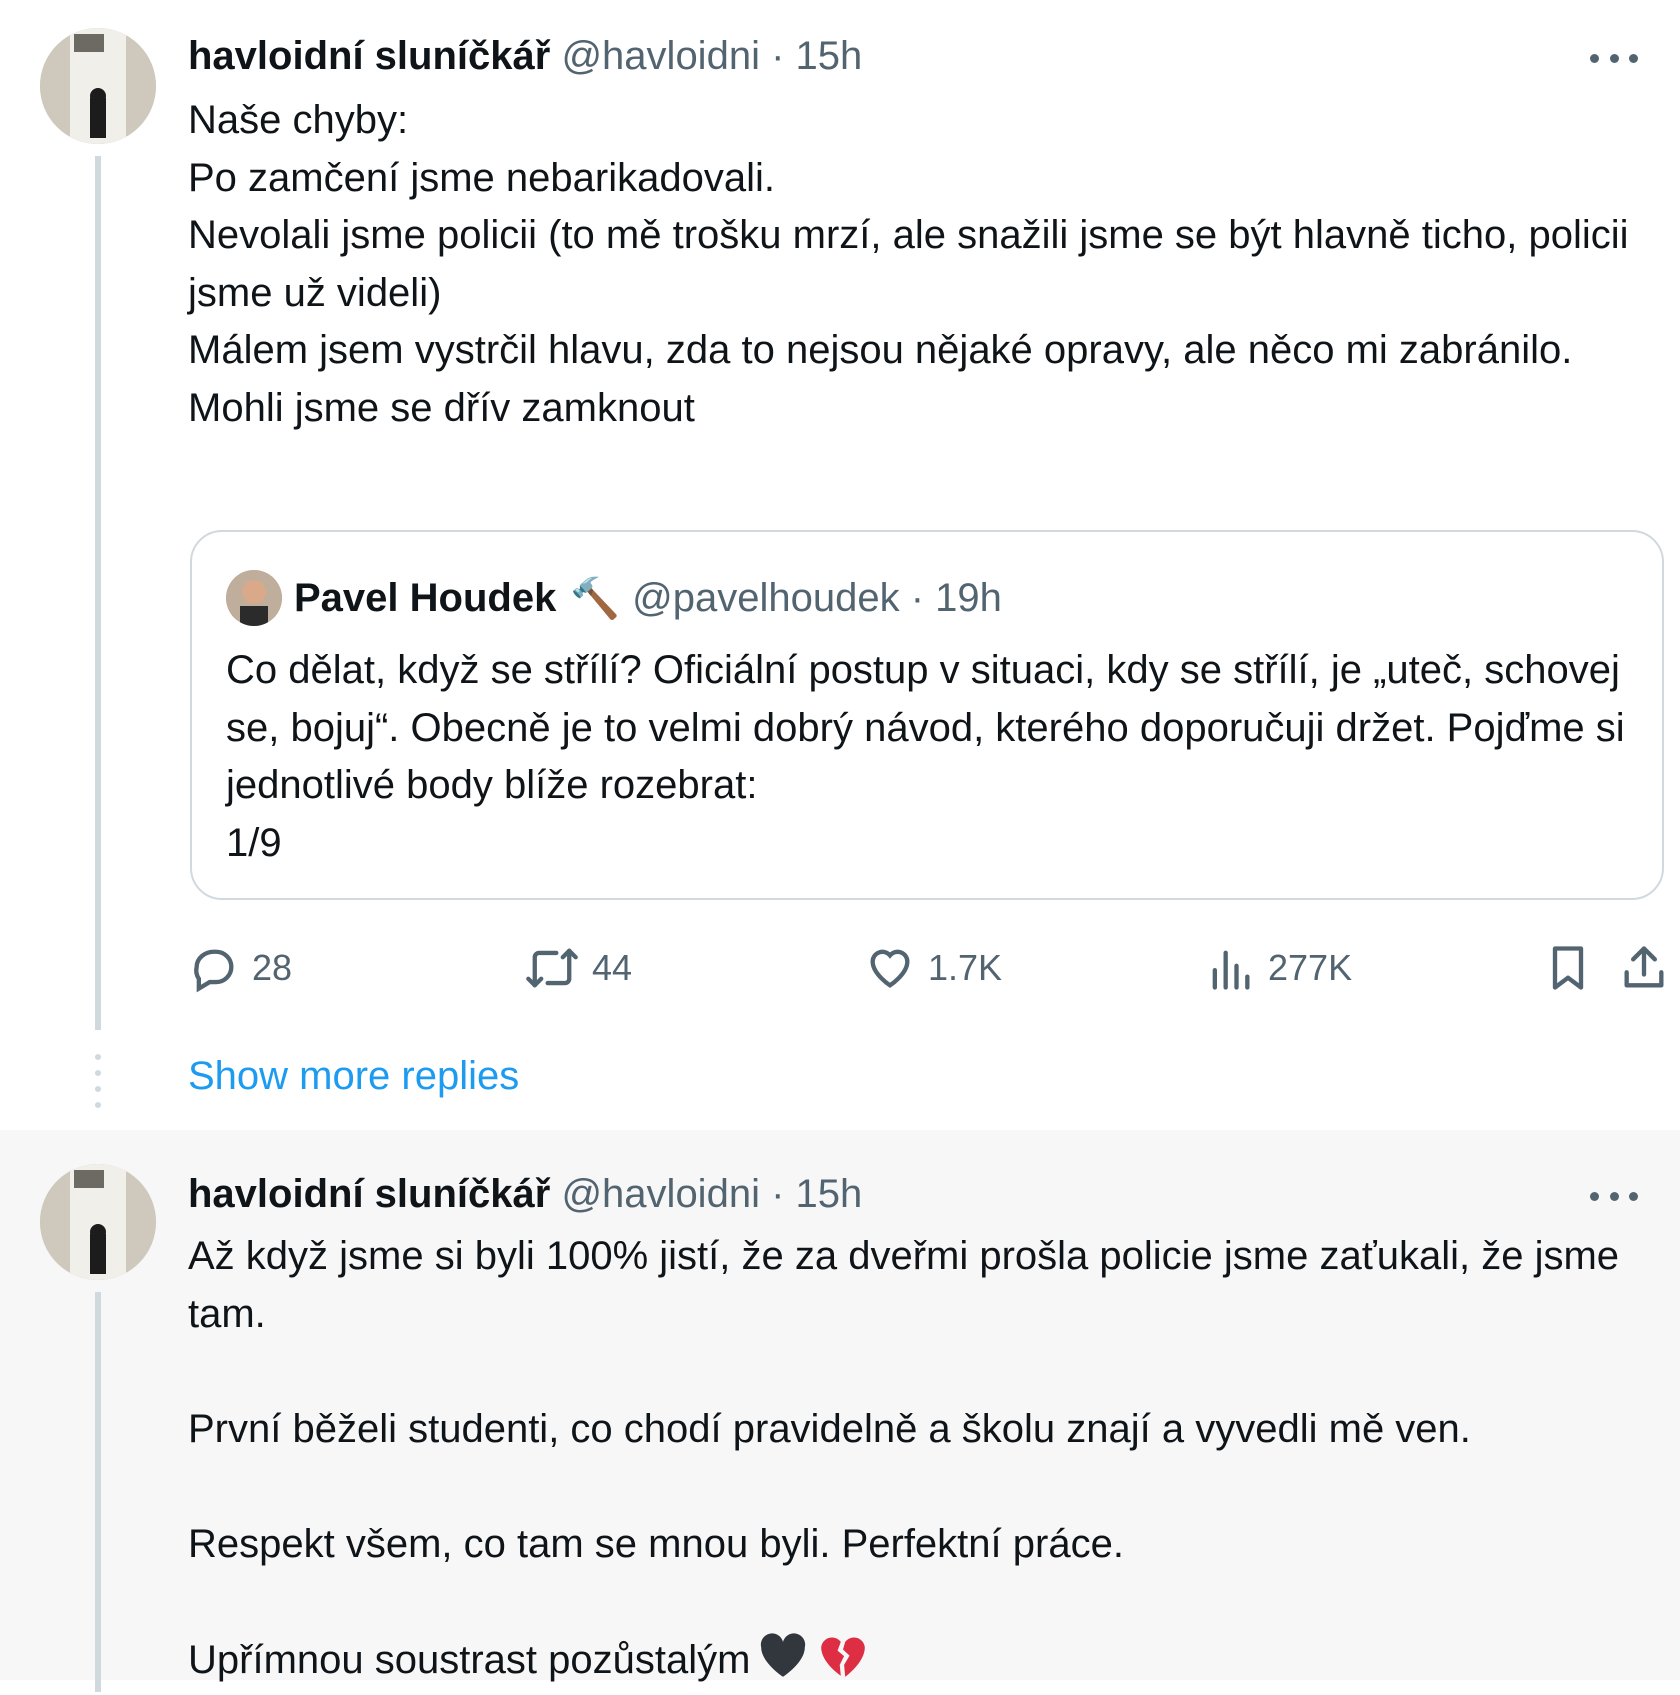 The width and height of the screenshot is (1680, 1695). What do you see at coordinates (353, 1076) in the screenshot?
I see `show-more-replies-link: Show more replies` at bounding box center [353, 1076].